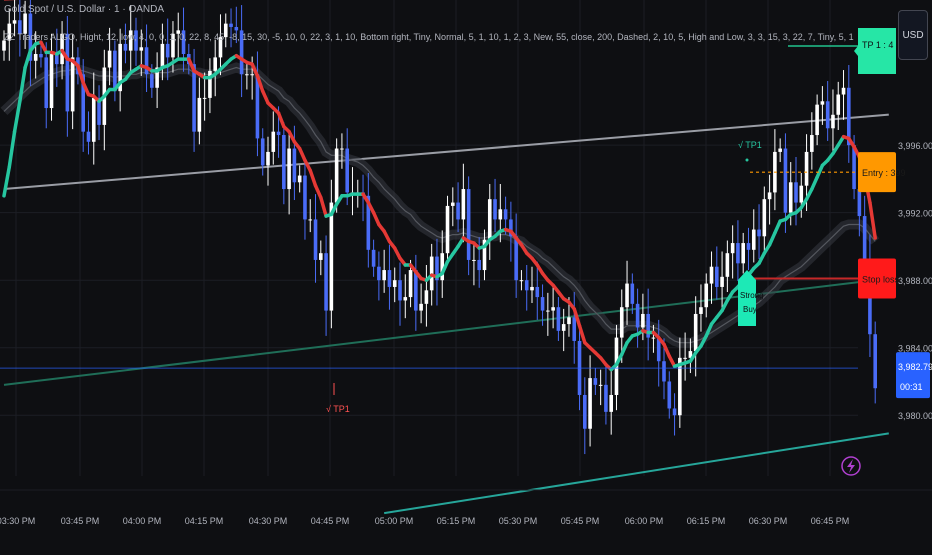  Describe the element at coordinates (84, 9) in the screenshot. I see `symbol-title: Gold Spot / U.S. Dollar · 1 · OANDA` at that location.